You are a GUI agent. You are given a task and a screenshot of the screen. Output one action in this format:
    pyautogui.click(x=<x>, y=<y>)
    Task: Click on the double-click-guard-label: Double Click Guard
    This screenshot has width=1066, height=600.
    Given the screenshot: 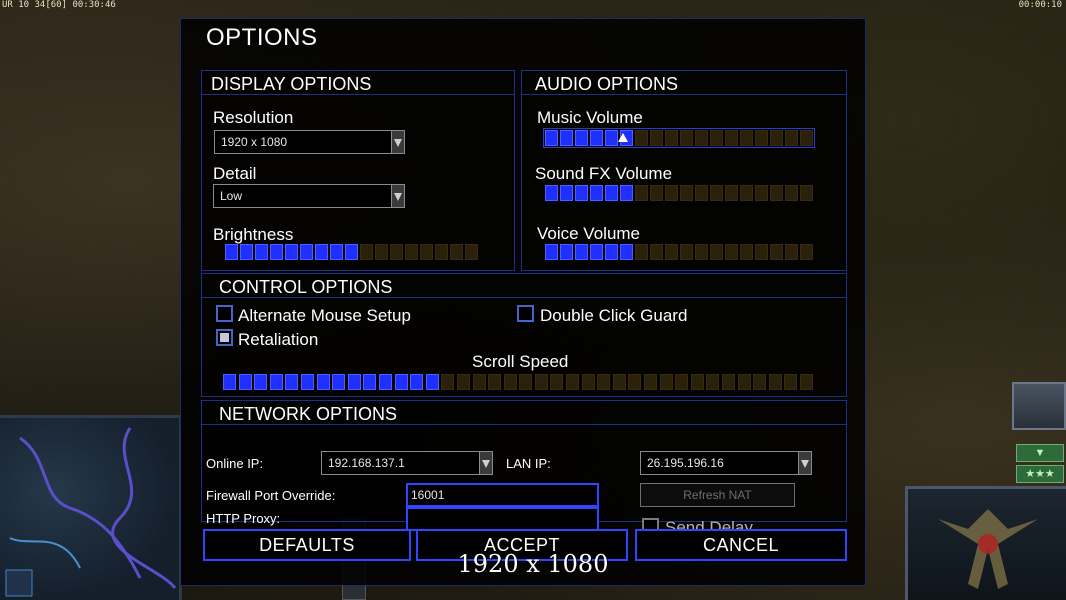 What is the action you would take?
    pyautogui.click(x=613, y=316)
    